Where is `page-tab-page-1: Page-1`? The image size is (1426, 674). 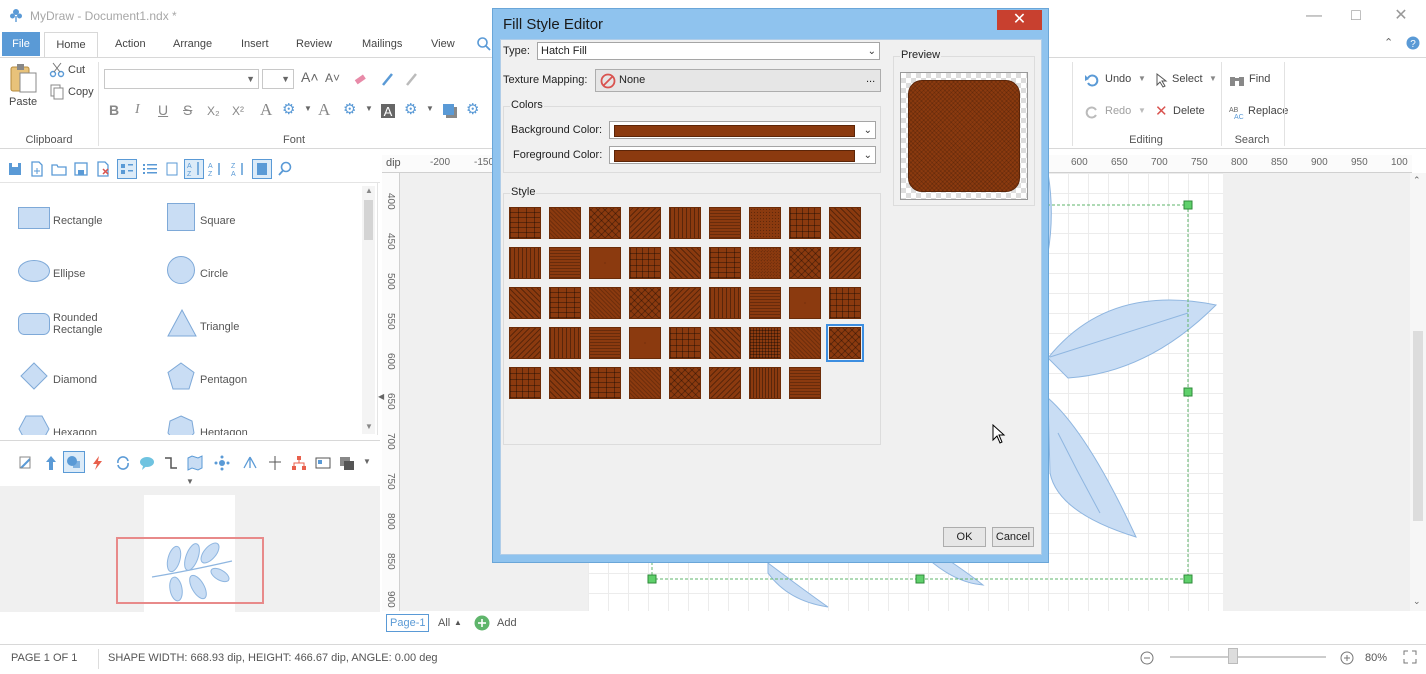 page-tab-page-1: Page-1 is located at coordinates (408, 623).